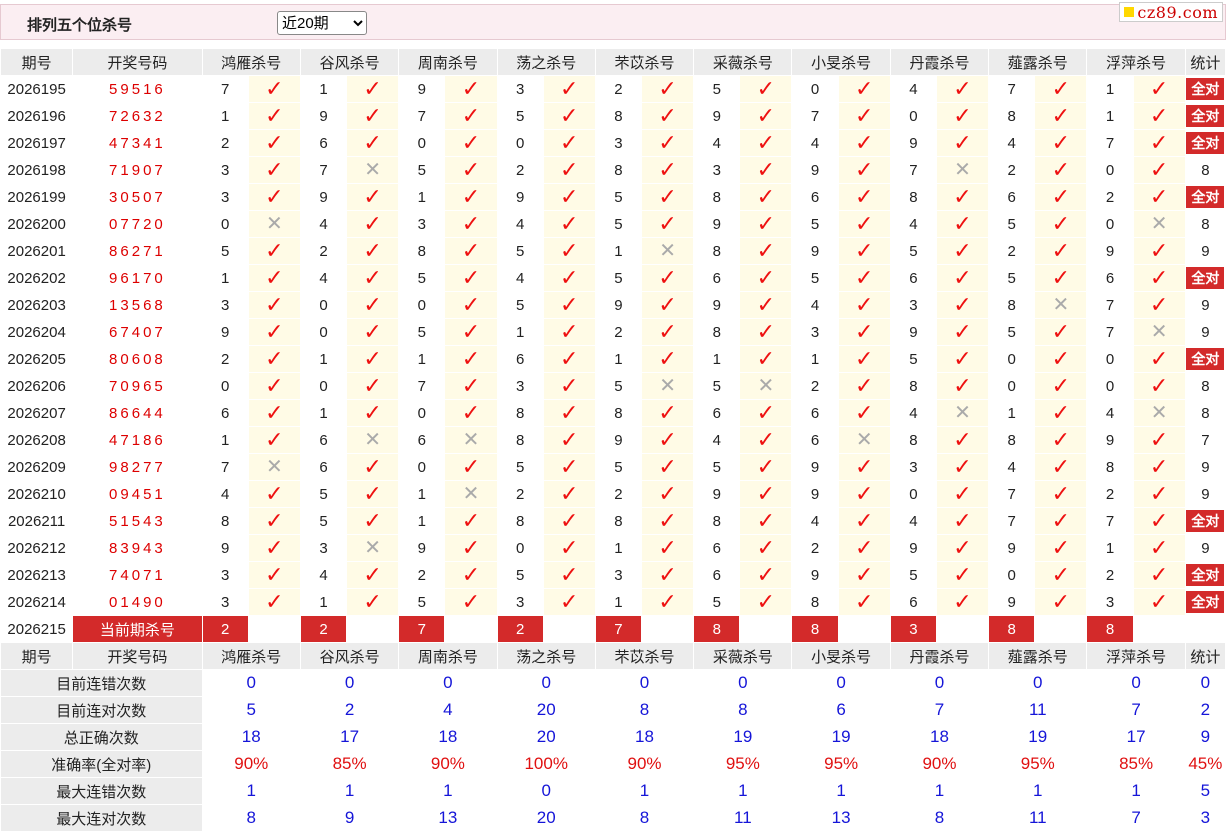  I want to click on period-cell: 2026199, so click(37, 197).